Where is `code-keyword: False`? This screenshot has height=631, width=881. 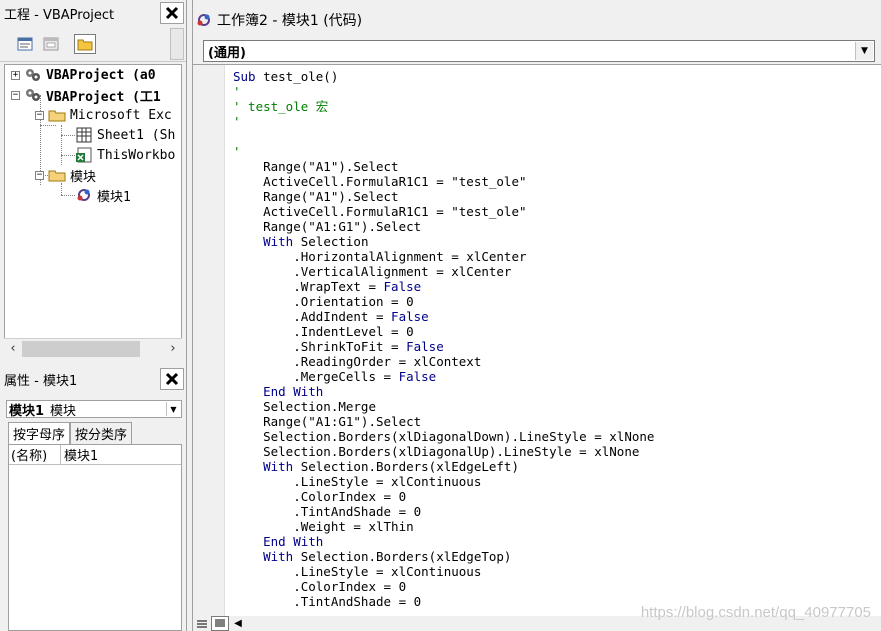 code-keyword: False is located at coordinates (402, 286).